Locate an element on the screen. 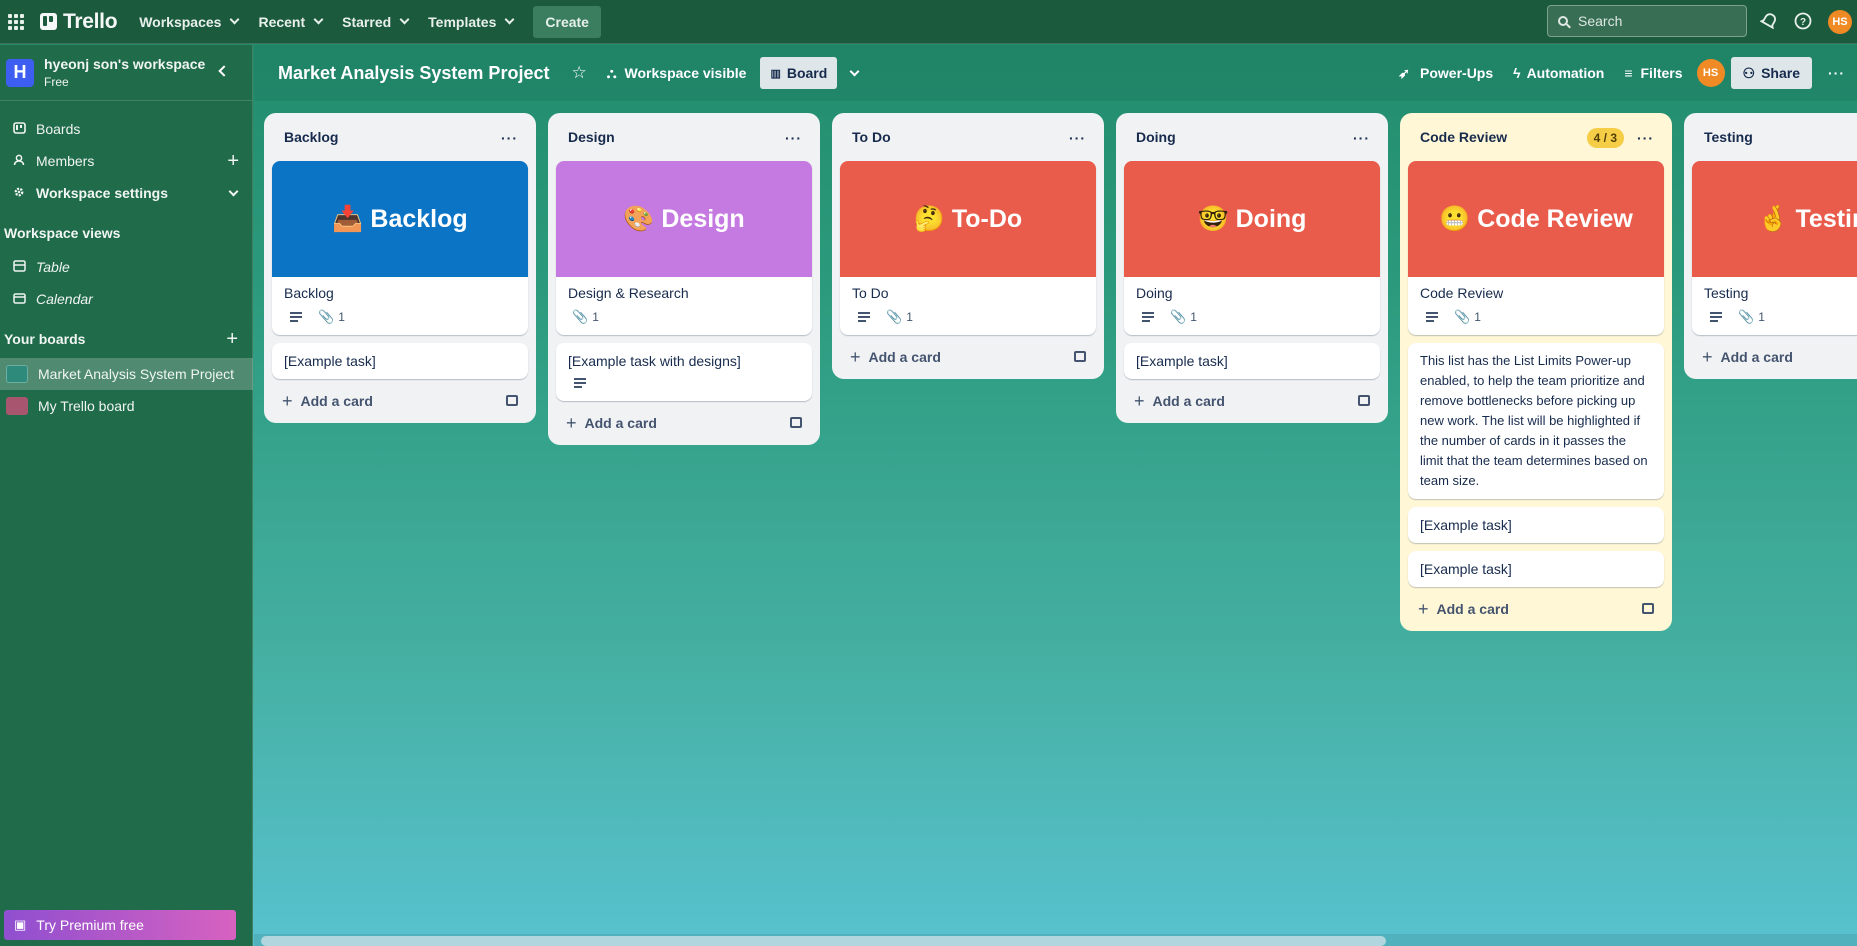 The width and height of the screenshot is (1857, 946). list-card: [Example task with designs] is located at coordinates (684, 372).